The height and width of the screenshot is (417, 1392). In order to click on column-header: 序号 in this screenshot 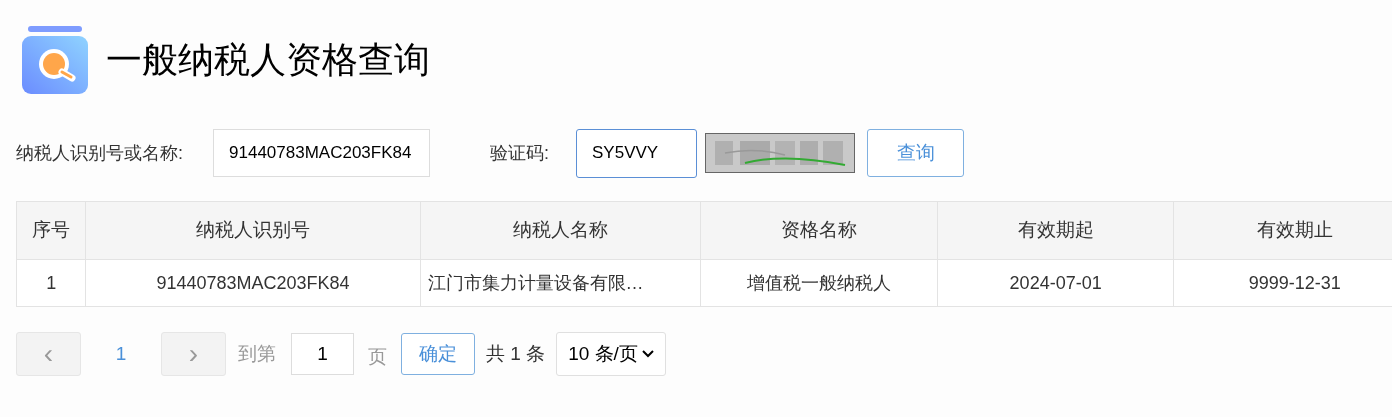, I will do `click(51, 230)`.